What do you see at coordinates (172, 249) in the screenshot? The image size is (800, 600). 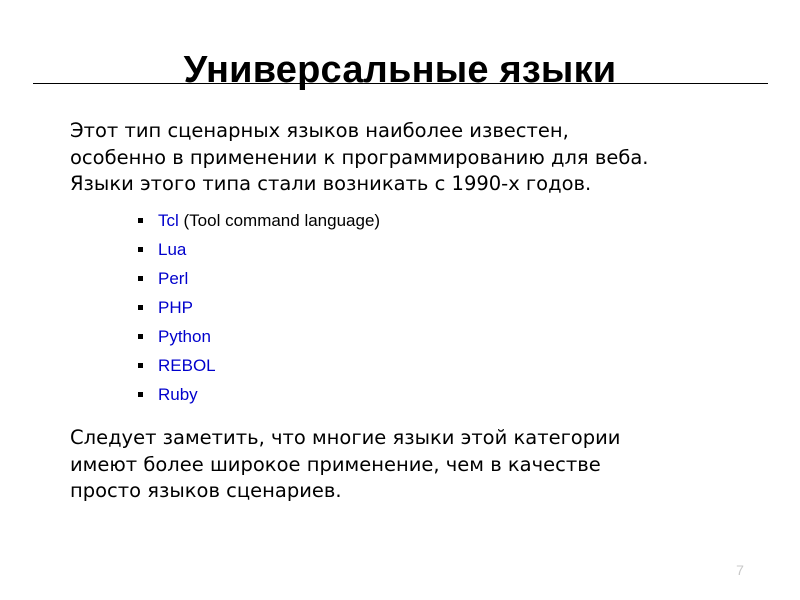 I see `language-link: Lua` at bounding box center [172, 249].